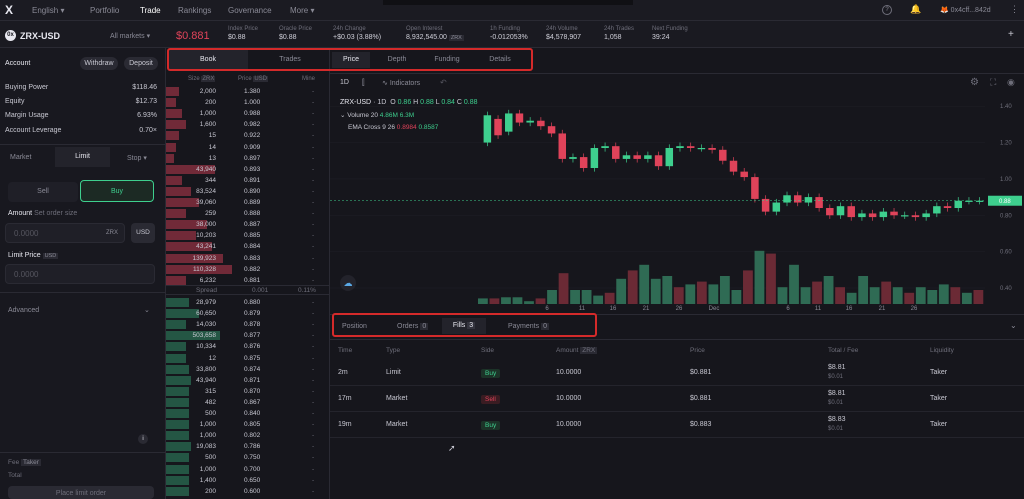  Describe the element at coordinates (248, 169) in the screenshot. I see `ask-row: 43,940 0.893 -` at that location.